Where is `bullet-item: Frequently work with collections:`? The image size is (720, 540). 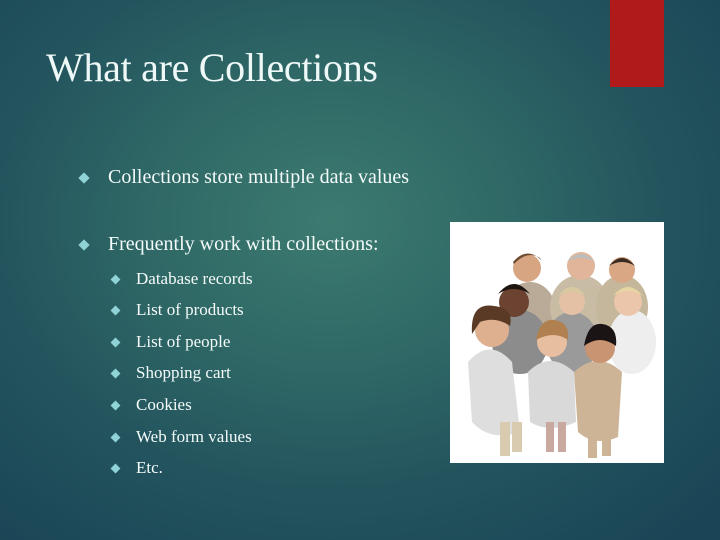
bullet-item: Frequently work with collections: is located at coordinates (228, 244).